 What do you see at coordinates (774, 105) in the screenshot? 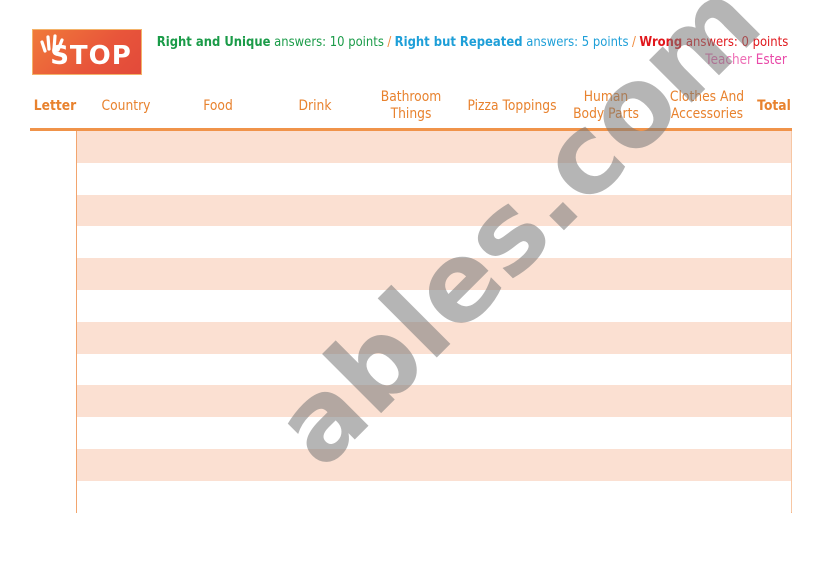
I see `column-header-total: Total` at bounding box center [774, 105].